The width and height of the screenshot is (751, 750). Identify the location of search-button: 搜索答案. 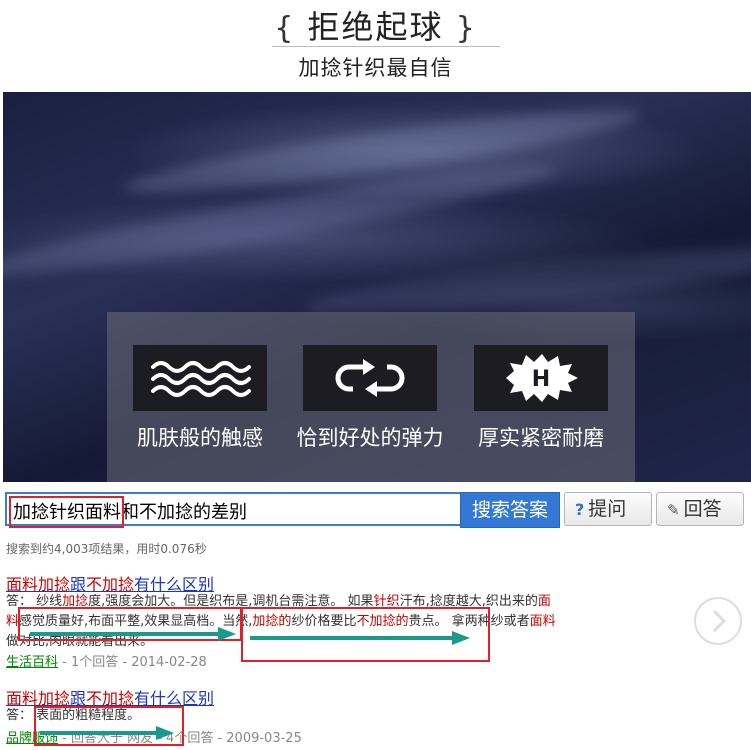
(510, 510).